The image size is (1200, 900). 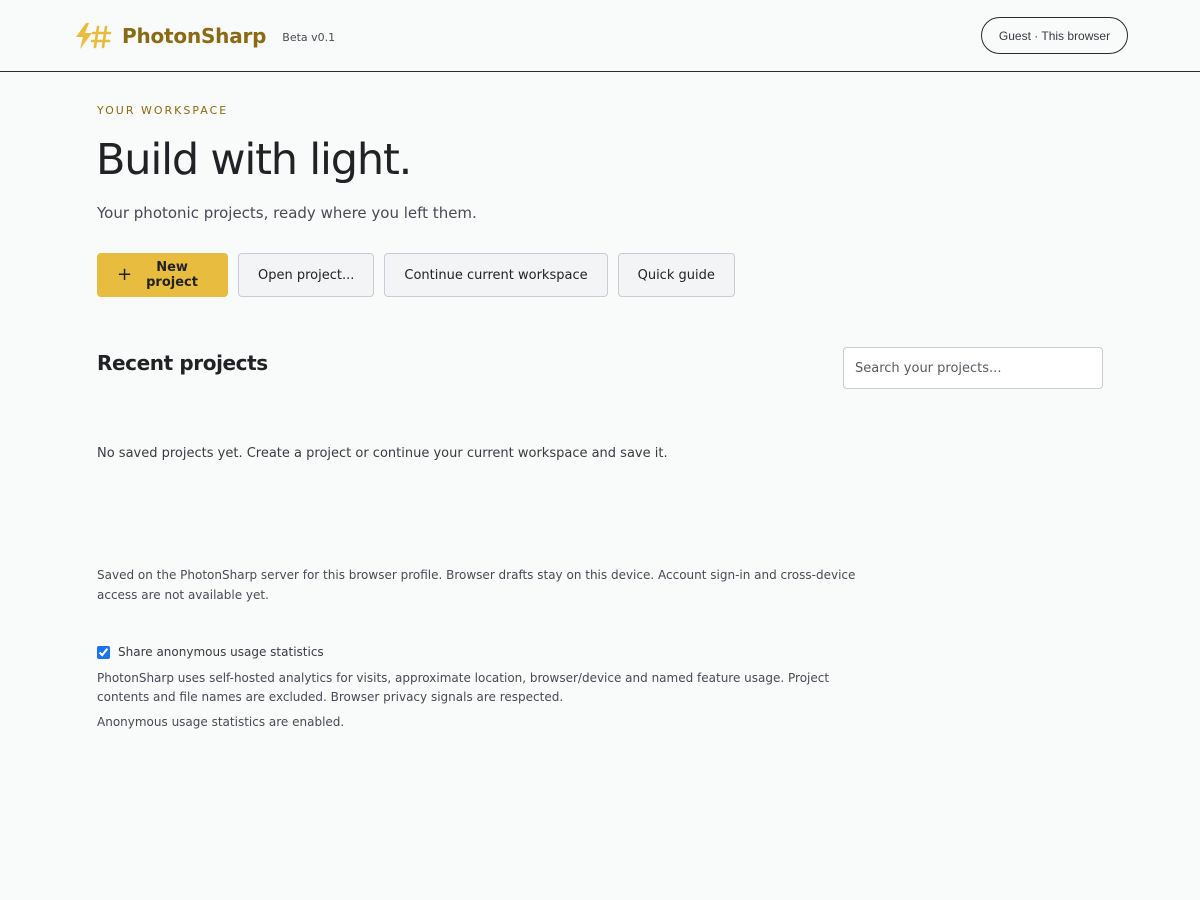 I want to click on analytics-consent: Share anonymous usage statistics, so click(x=210, y=652).